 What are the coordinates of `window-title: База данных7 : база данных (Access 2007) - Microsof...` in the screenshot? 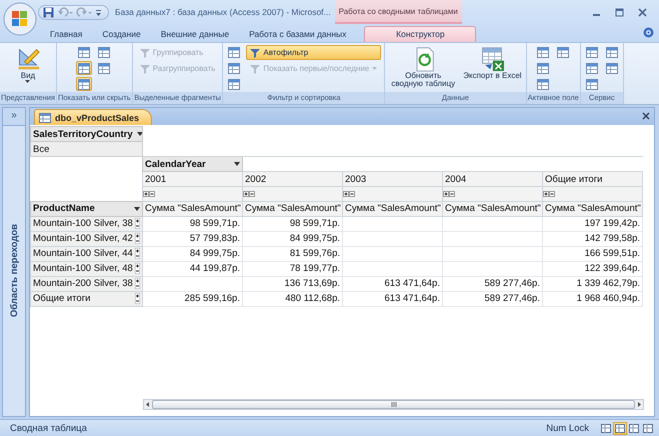 It's located at (223, 12).